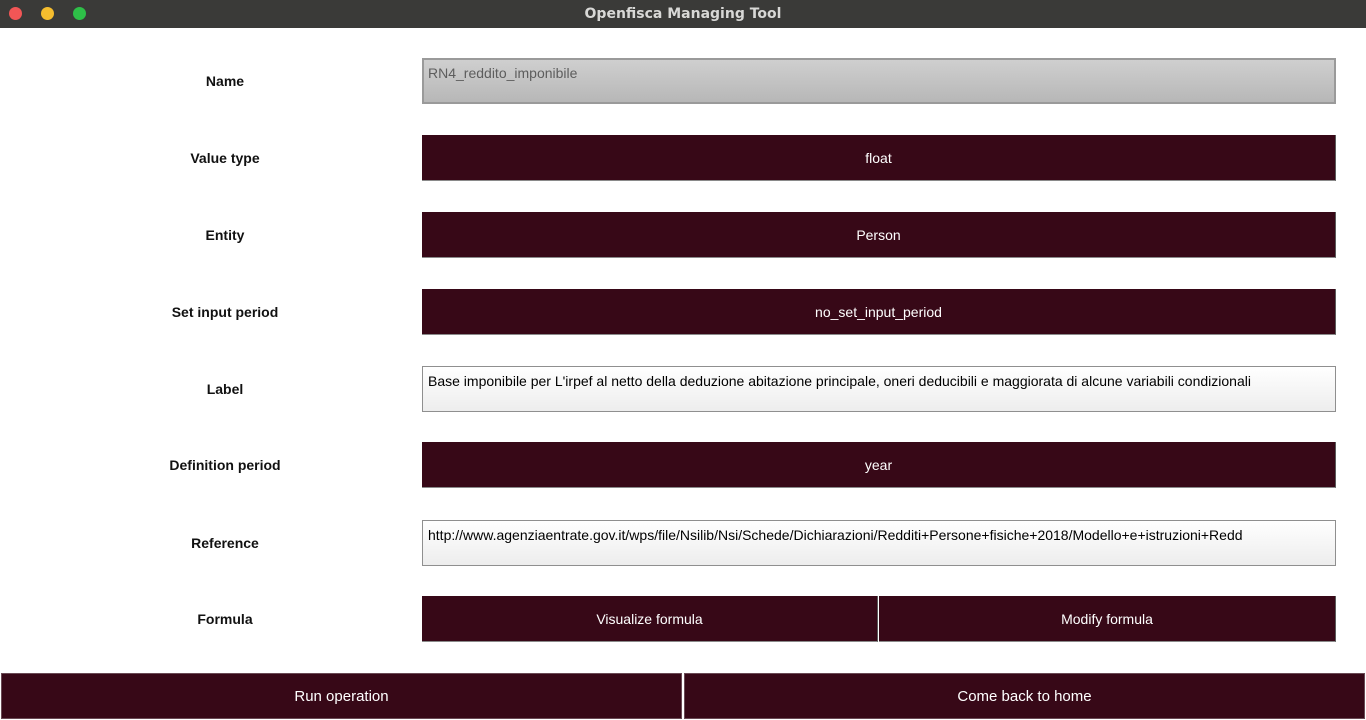  I want to click on name-row: Name RN4_reddito_imponibile, so click(683, 81).